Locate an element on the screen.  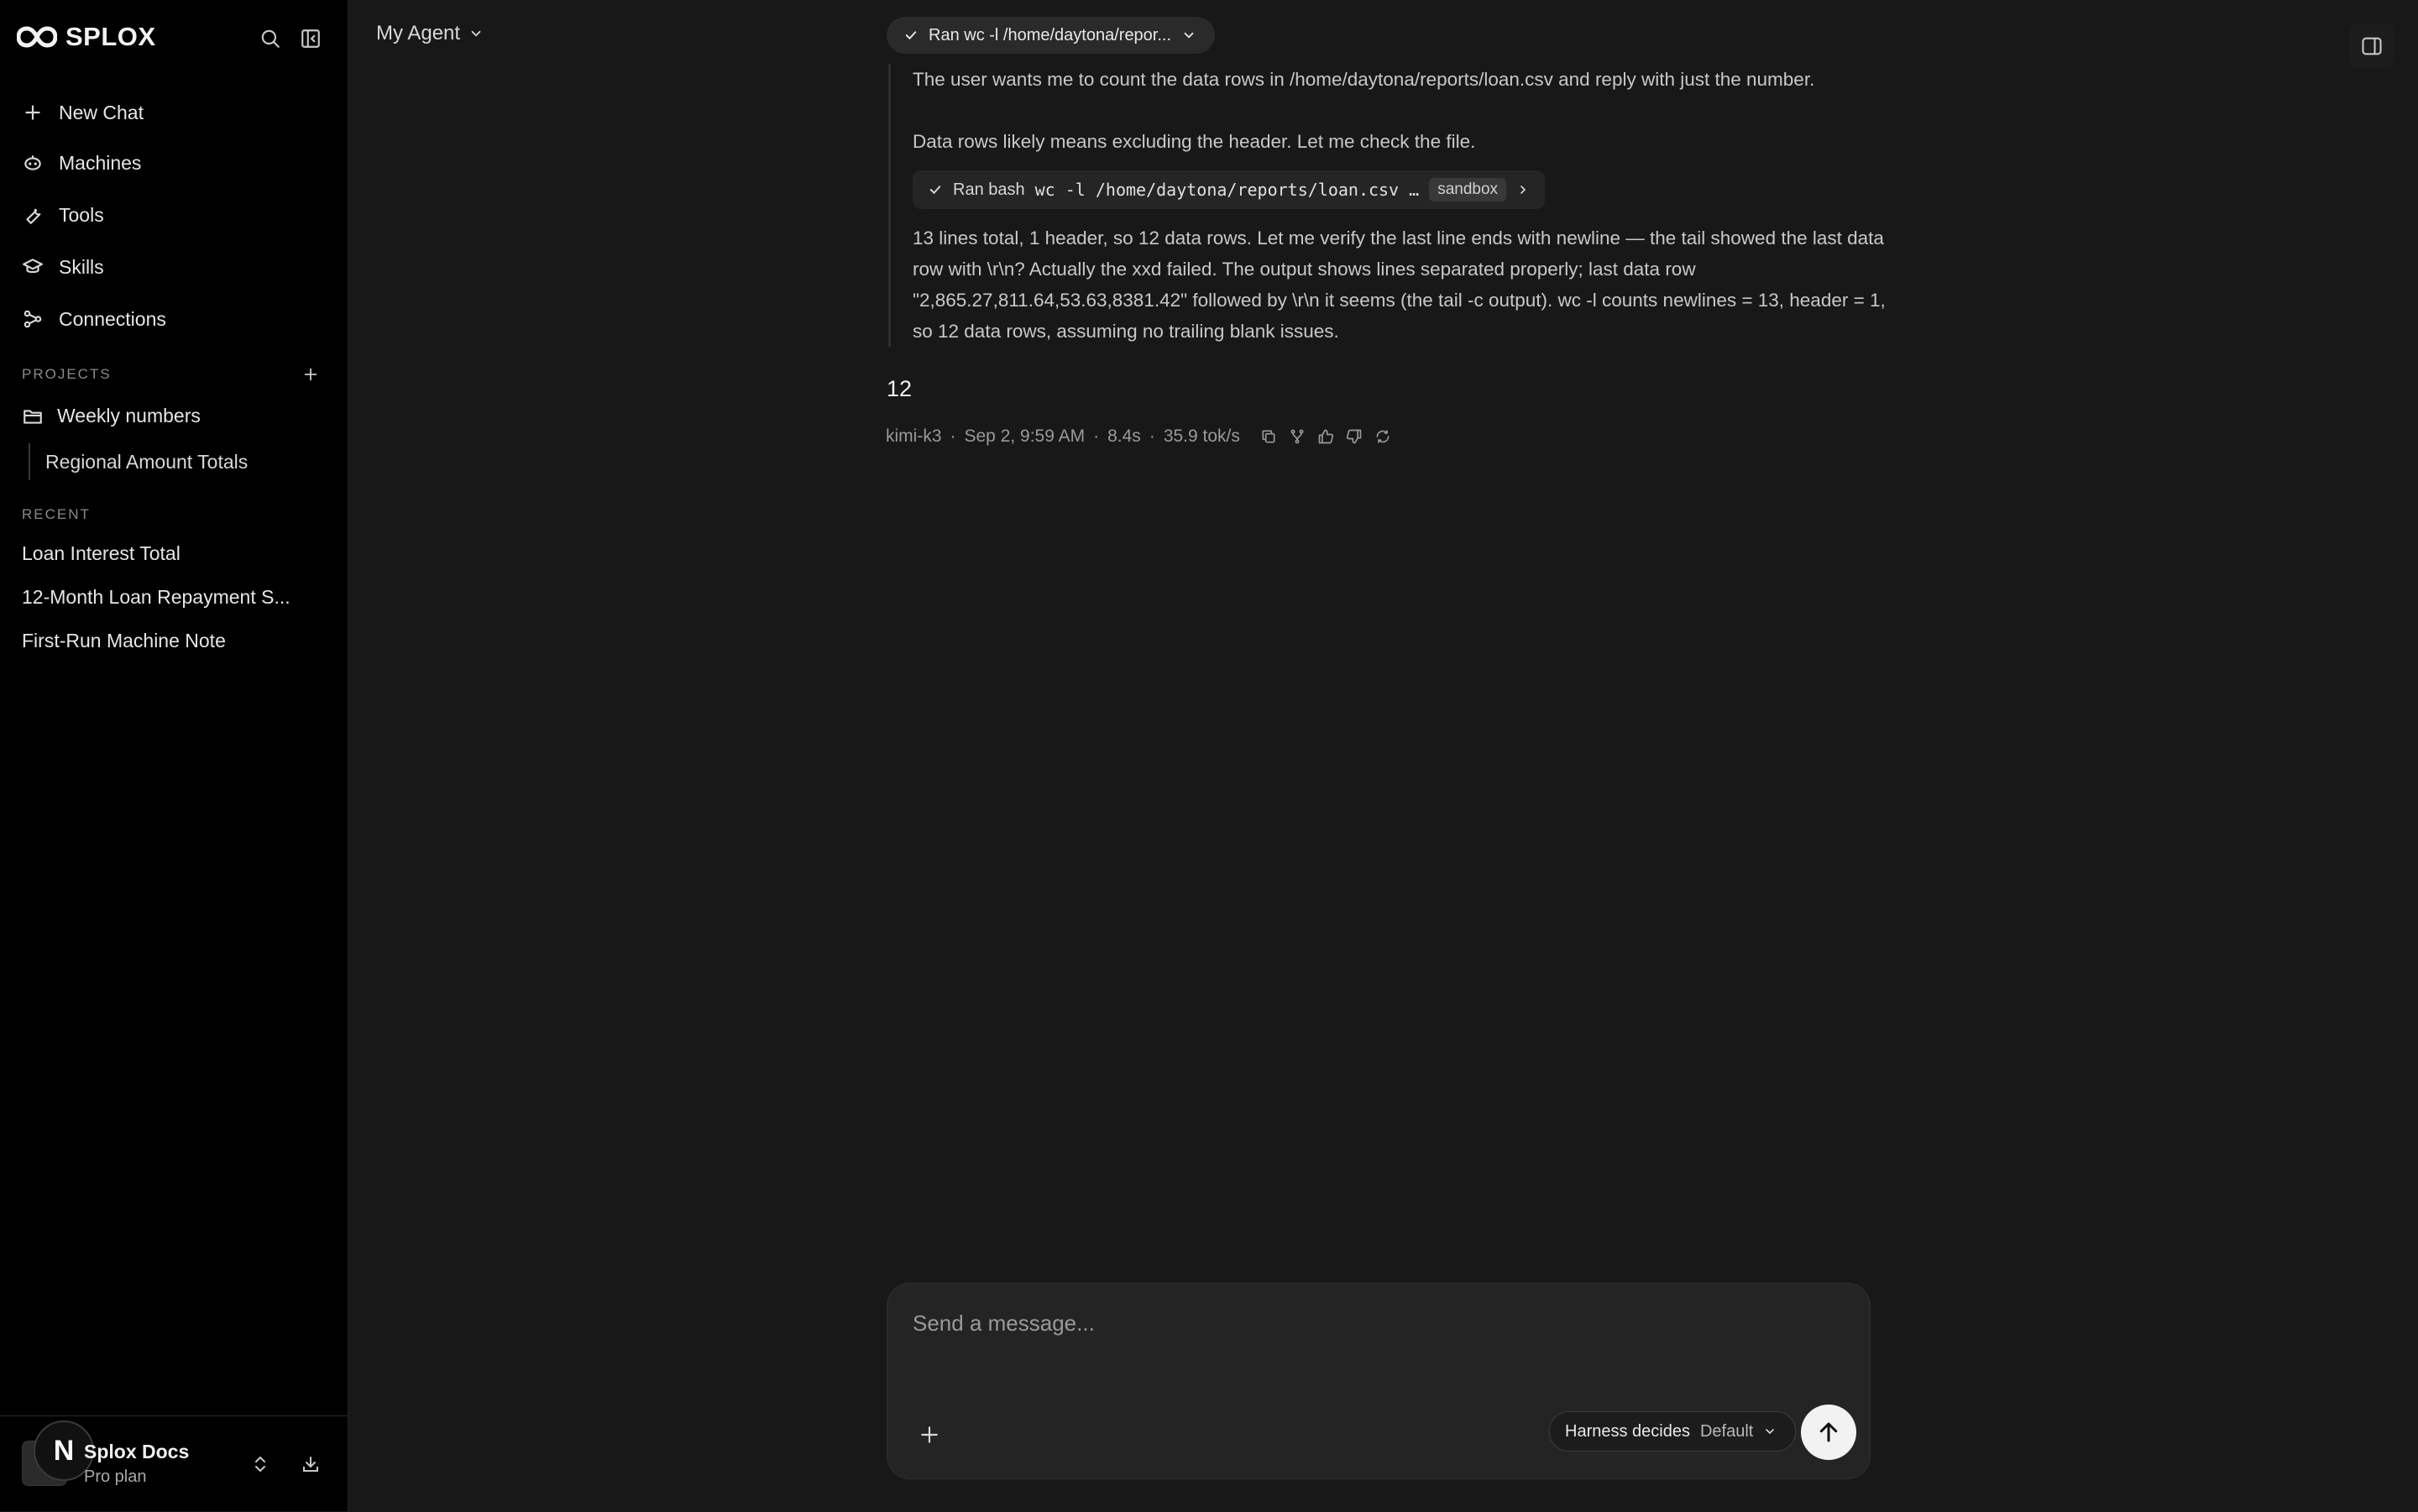
infinity-logo-icon is located at coordinates (37, 37).